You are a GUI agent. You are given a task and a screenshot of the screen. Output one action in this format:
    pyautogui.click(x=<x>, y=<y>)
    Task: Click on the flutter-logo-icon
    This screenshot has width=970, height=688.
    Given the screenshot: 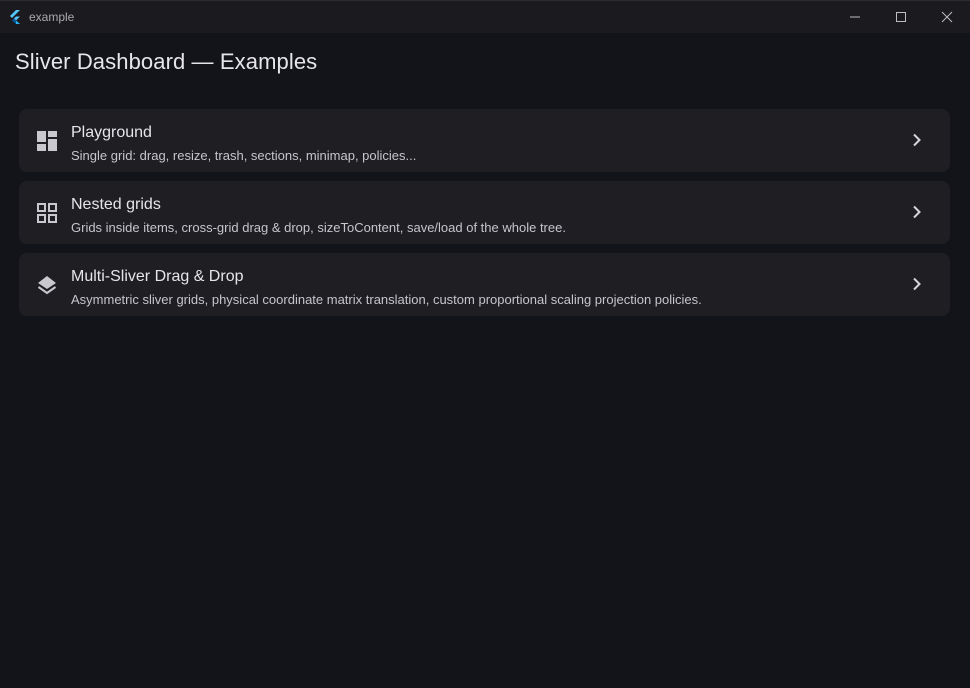 What is the action you would take?
    pyautogui.click(x=15, y=17)
    